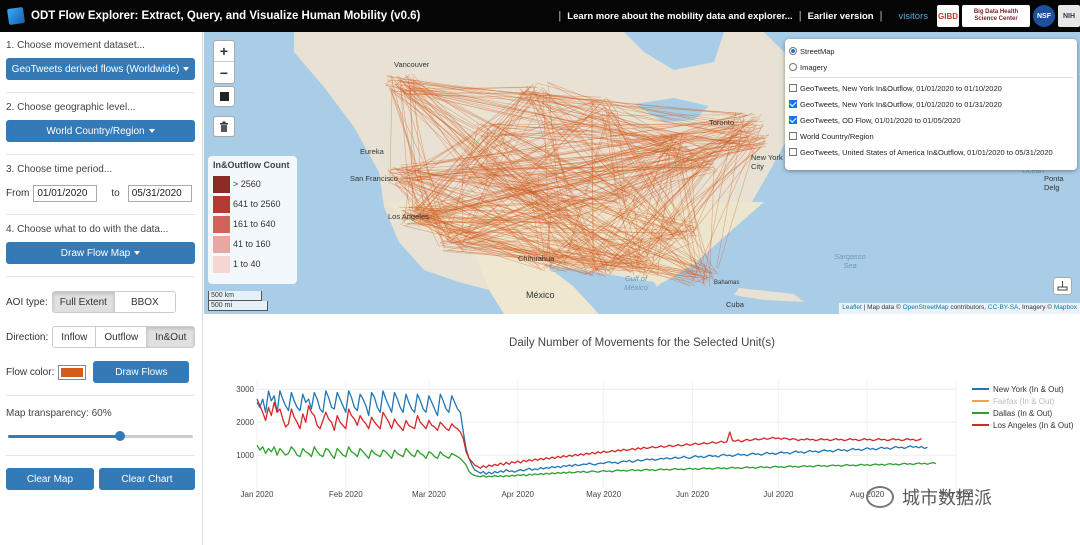  What do you see at coordinates (59, 413) in the screenshot?
I see `transparency-label: Map transparency: 60%` at bounding box center [59, 413].